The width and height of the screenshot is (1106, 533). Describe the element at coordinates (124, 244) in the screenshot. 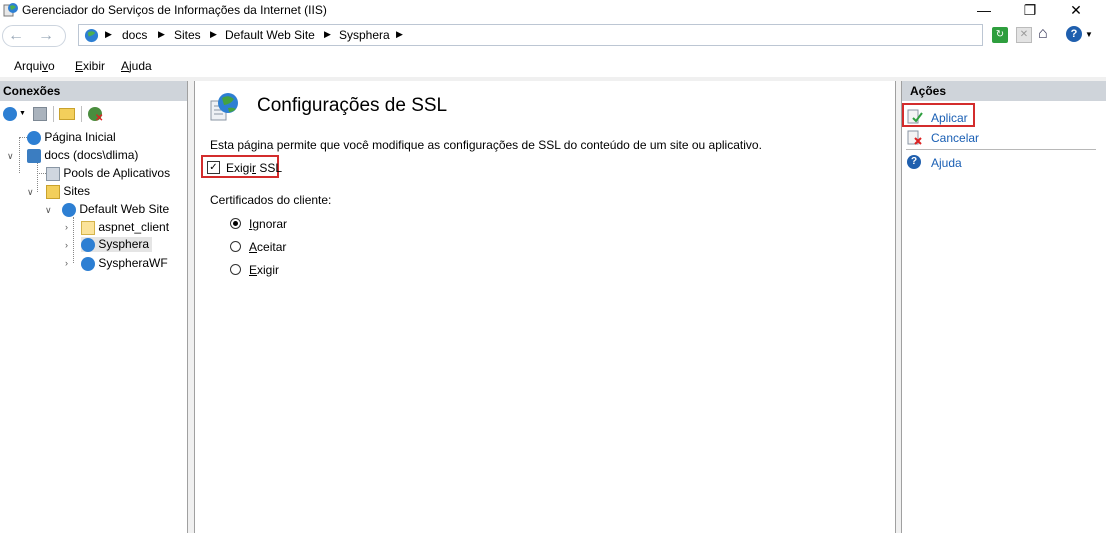

I see `tree-label: Sysphera` at that location.